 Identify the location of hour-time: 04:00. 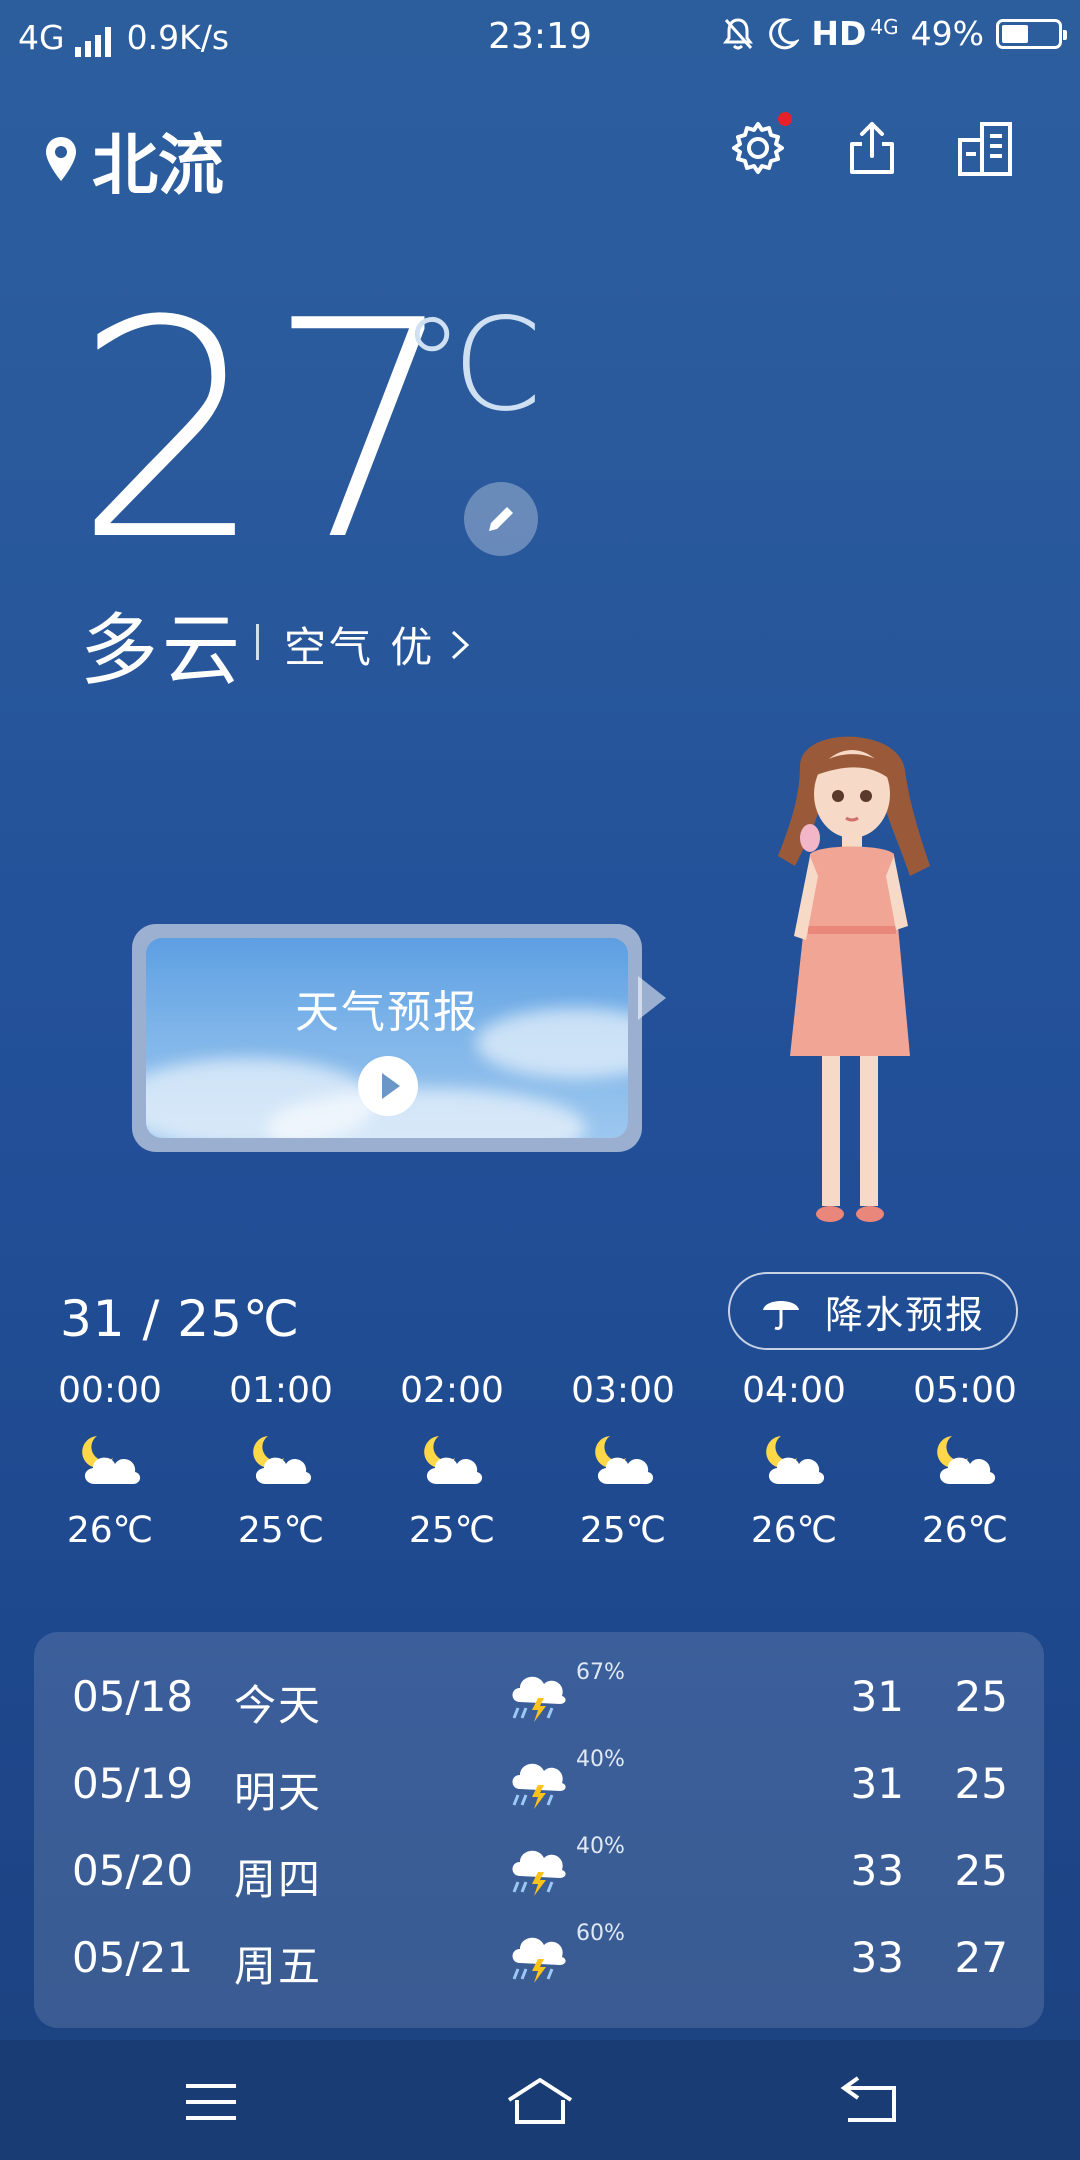
(794, 1390).